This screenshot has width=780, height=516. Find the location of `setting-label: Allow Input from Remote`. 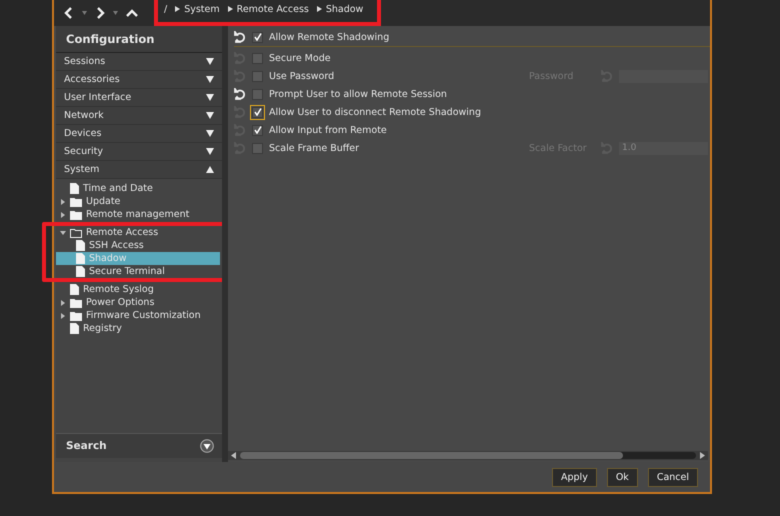

setting-label: Allow Input from Remote is located at coordinates (328, 130).